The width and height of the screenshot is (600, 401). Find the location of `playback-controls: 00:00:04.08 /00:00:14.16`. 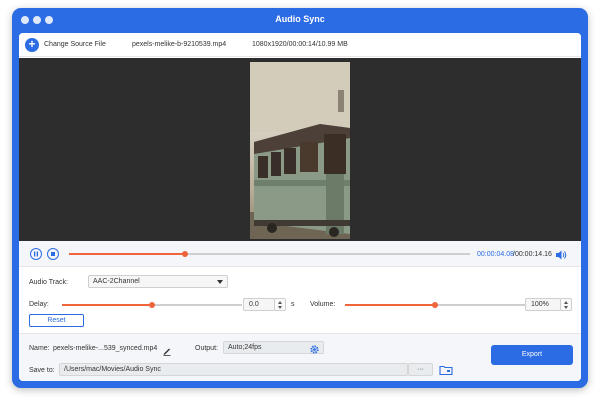

playback-controls: 00:00:04.08 /00:00:14.16 is located at coordinates (300, 254).